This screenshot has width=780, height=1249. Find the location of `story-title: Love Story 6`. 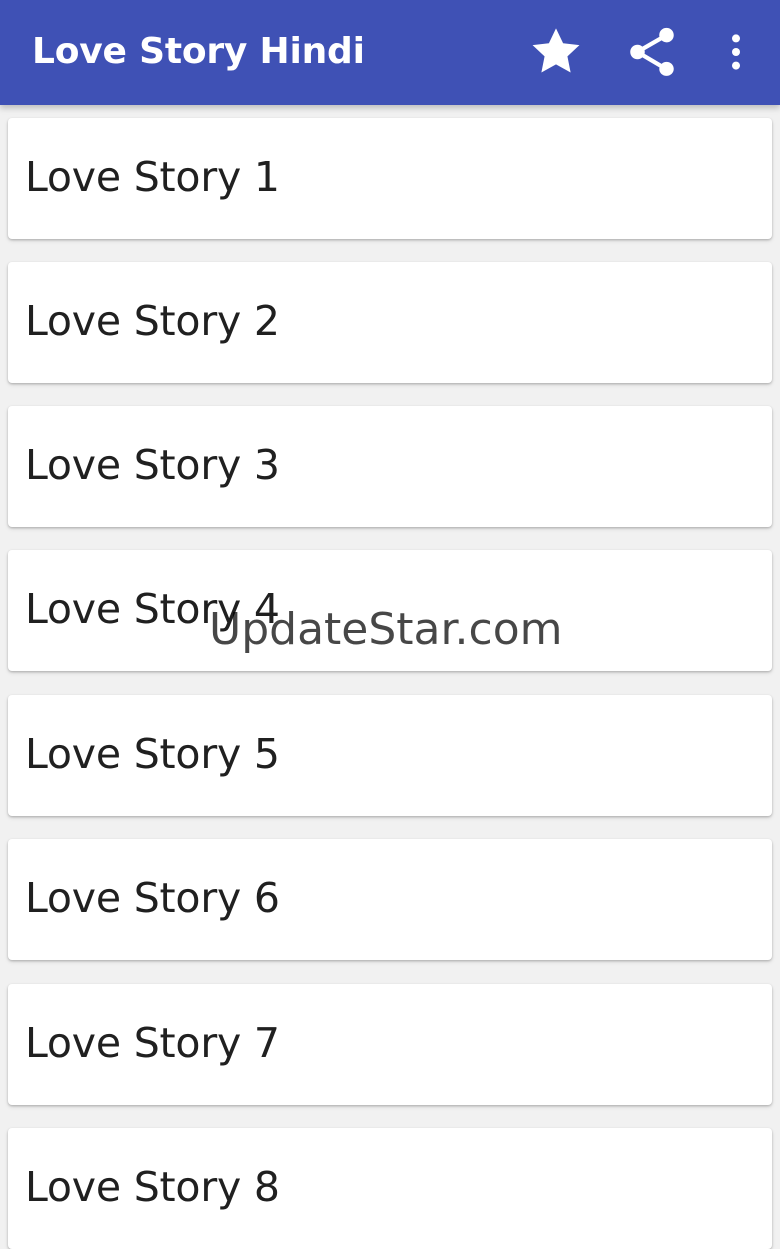

story-title: Love Story 6 is located at coordinates (152, 898).